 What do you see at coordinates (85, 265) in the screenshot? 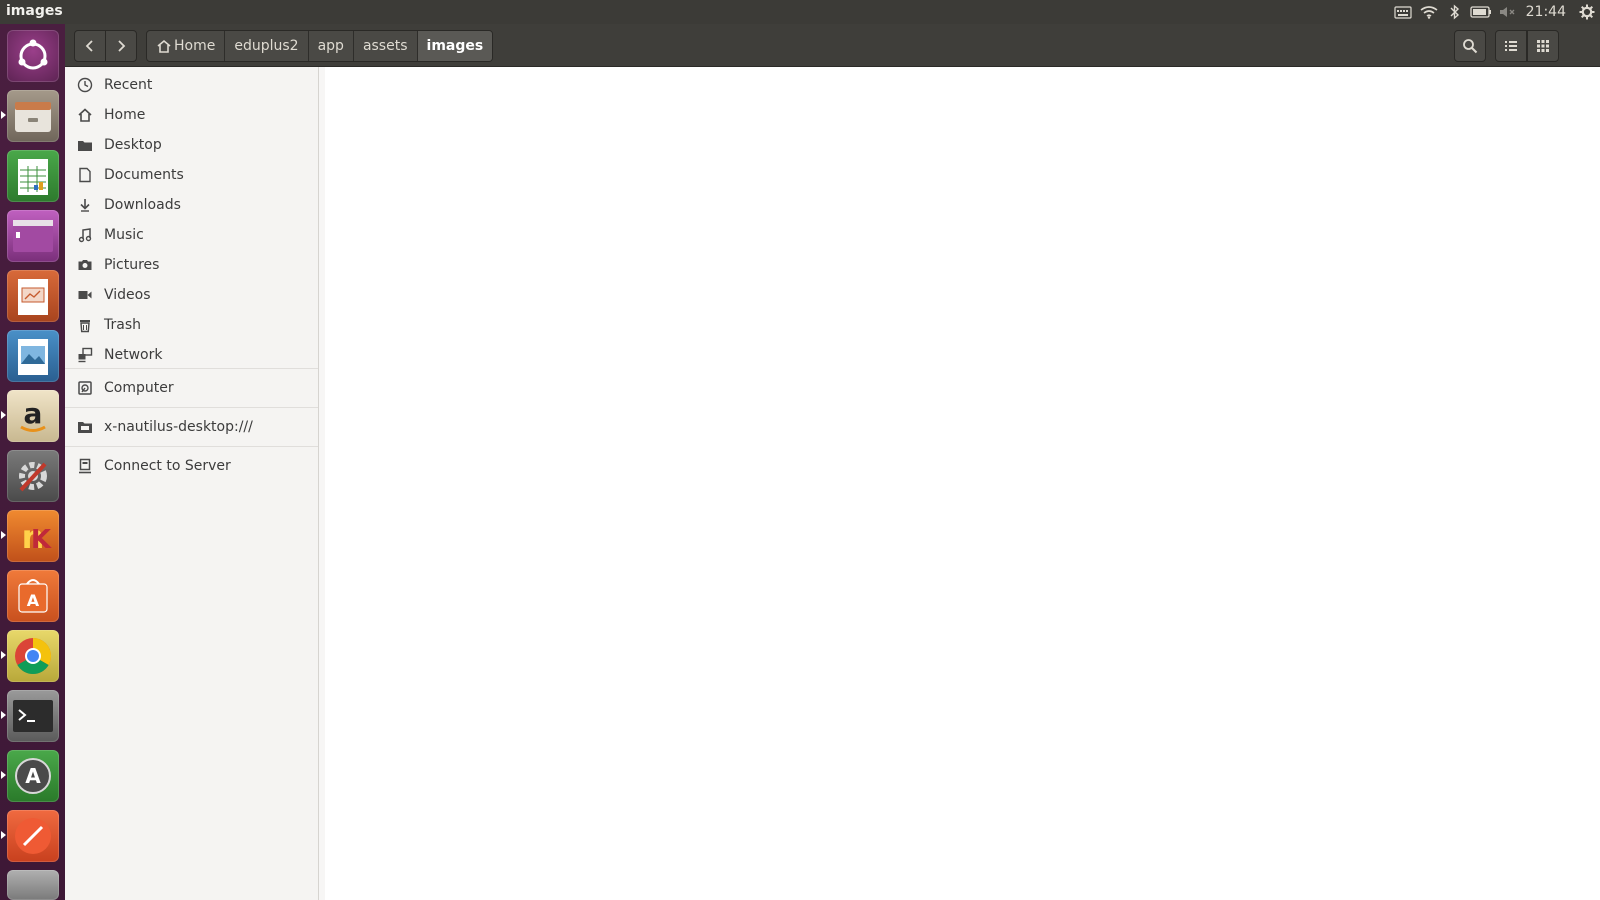
I see `camera-icon` at bounding box center [85, 265].